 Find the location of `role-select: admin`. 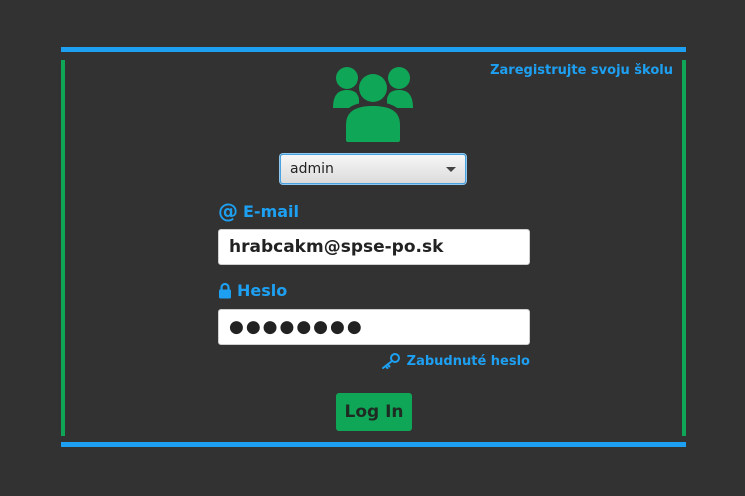

role-select: admin is located at coordinates (373, 169).